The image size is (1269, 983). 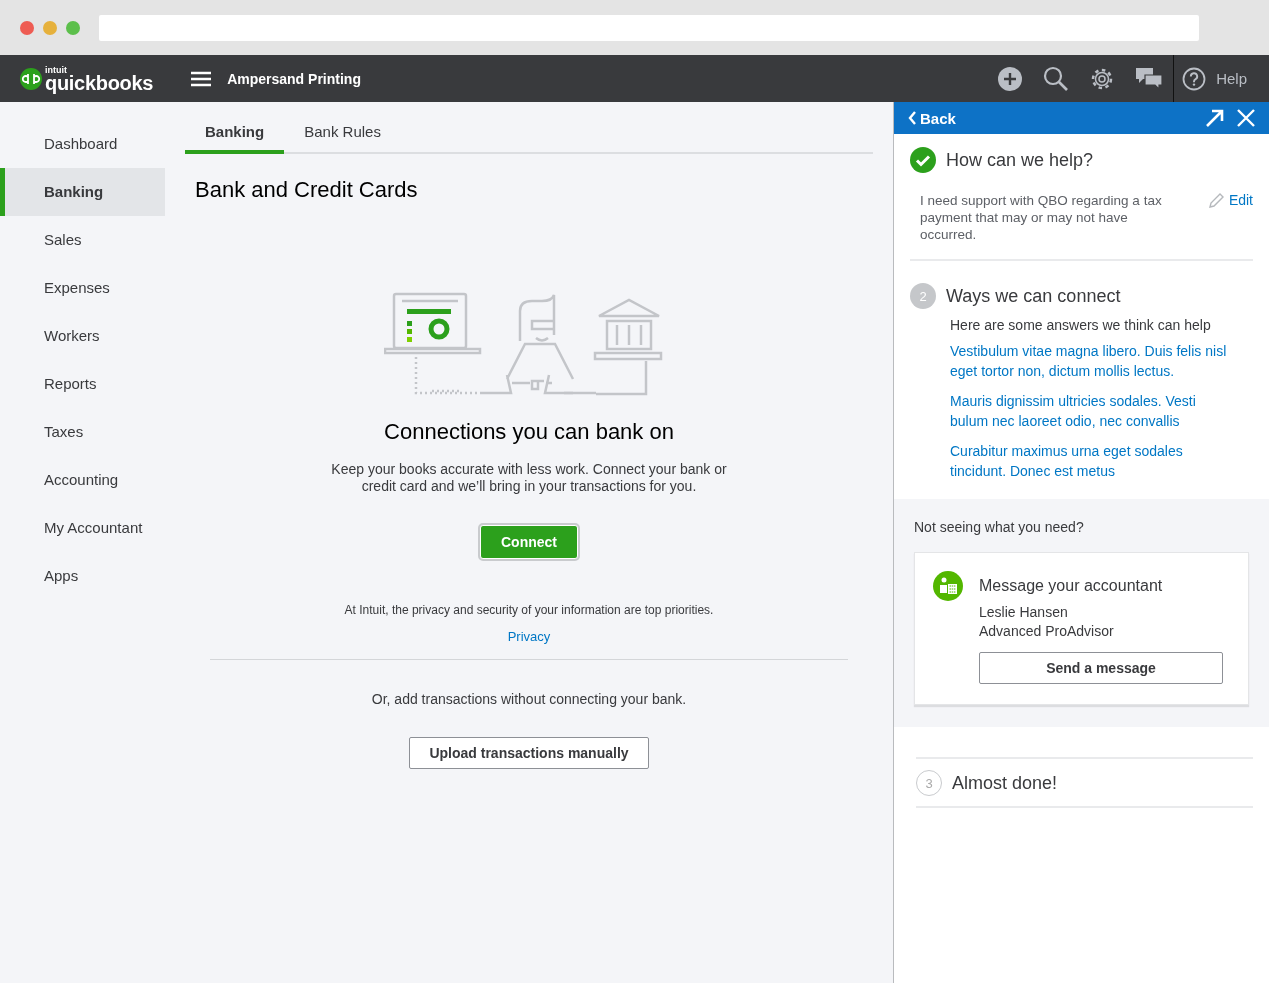 I want to click on sidebar-item: Accounting, so click(x=82, y=480).